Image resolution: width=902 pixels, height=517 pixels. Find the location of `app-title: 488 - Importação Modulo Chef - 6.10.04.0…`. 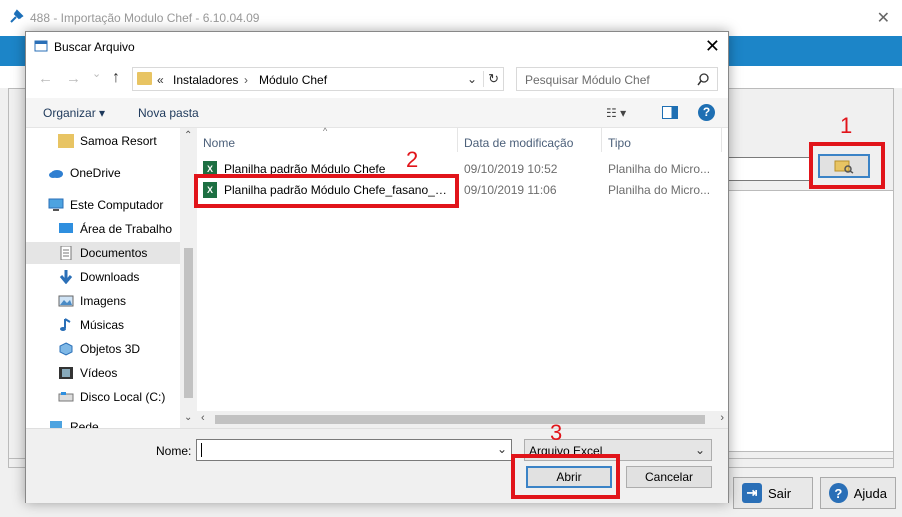

app-title: 488 - Importação Modulo Chef - 6.10.04.0… is located at coordinates (145, 18).